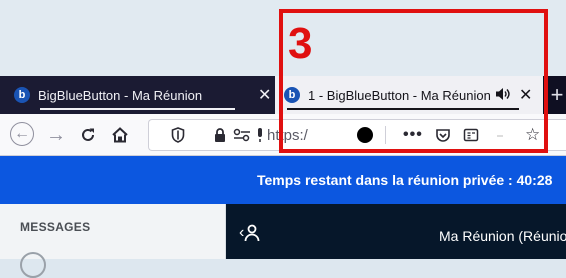 This screenshot has width=566, height=278. What do you see at coordinates (396, 231) in the screenshot?
I see `meeting-header: ‹ Ma Réunion (Réunion)` at bounding box center [396, 231].